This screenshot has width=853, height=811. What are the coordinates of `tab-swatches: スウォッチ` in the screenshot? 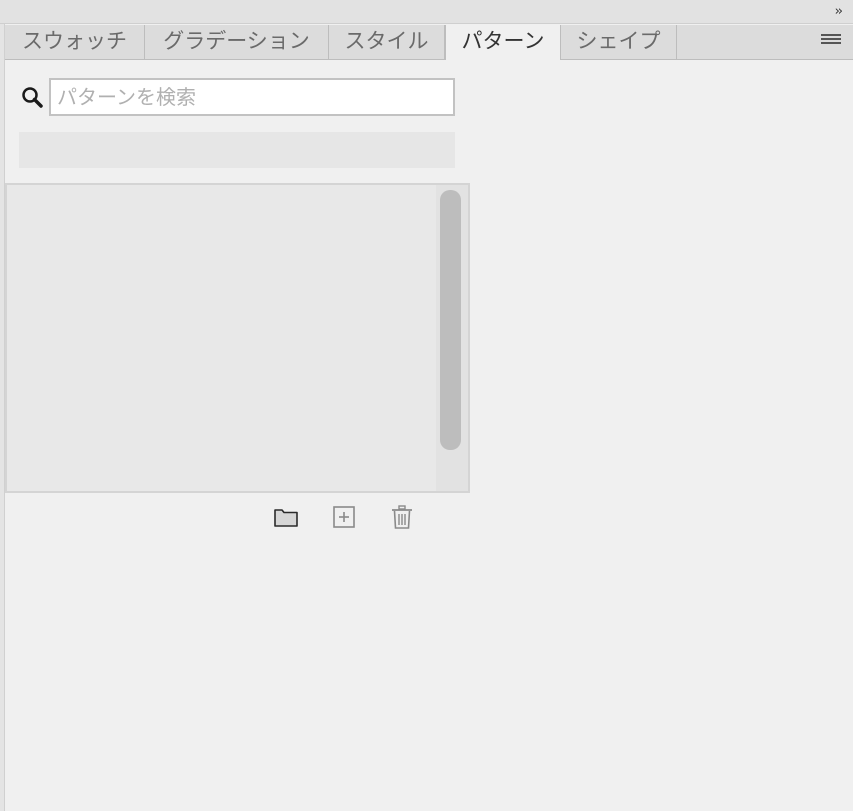 It's located at (75, 42).